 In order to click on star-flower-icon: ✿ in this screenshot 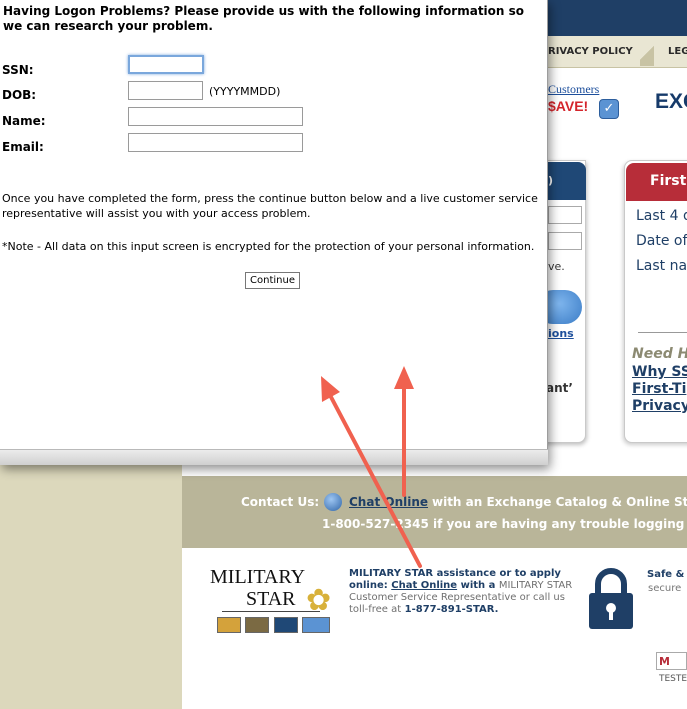, I will do `click(319, 600)`.